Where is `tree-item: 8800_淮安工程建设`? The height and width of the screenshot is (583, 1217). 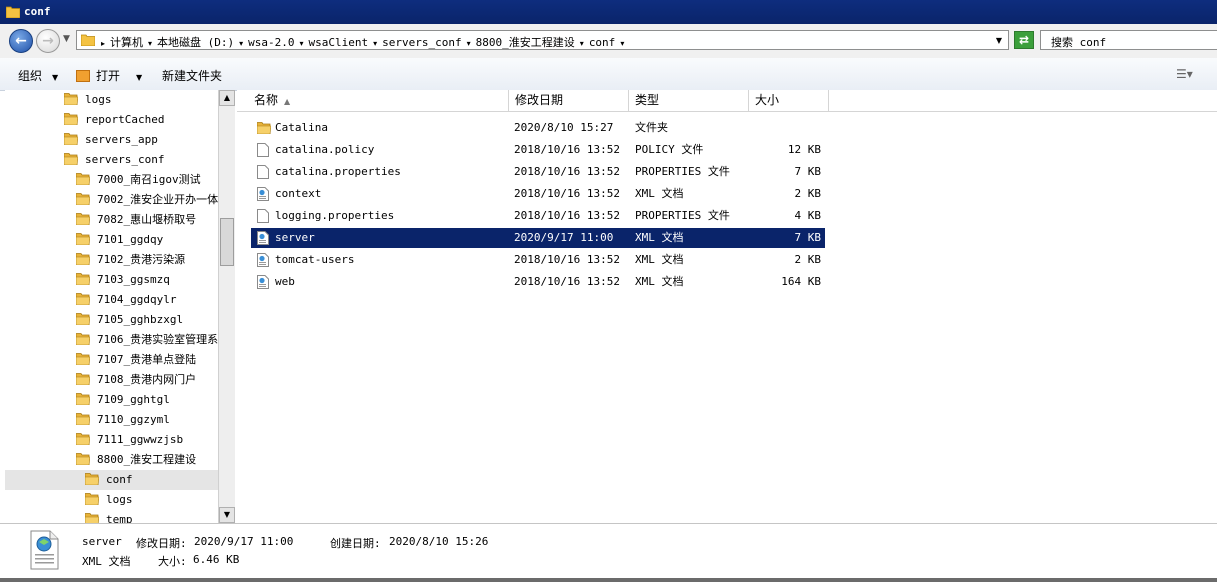
tree-item: 8800_淮安工程建设 is located at coordinates (111, 460).